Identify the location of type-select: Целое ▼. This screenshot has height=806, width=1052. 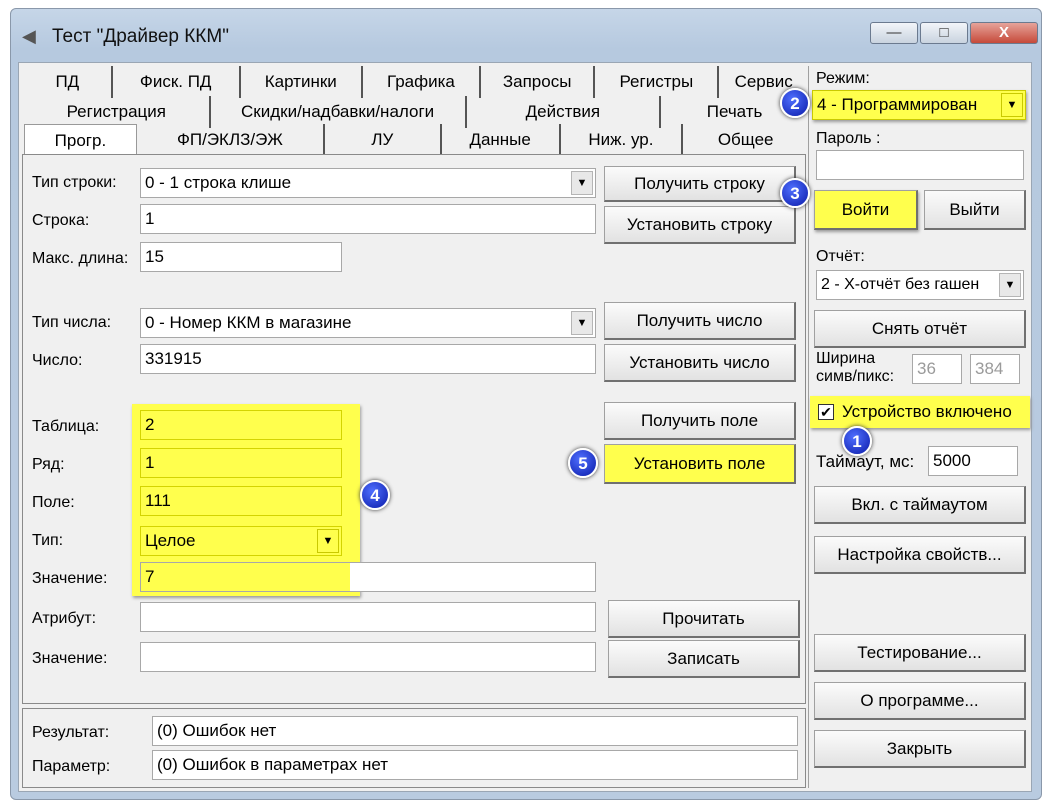
(241, 541).